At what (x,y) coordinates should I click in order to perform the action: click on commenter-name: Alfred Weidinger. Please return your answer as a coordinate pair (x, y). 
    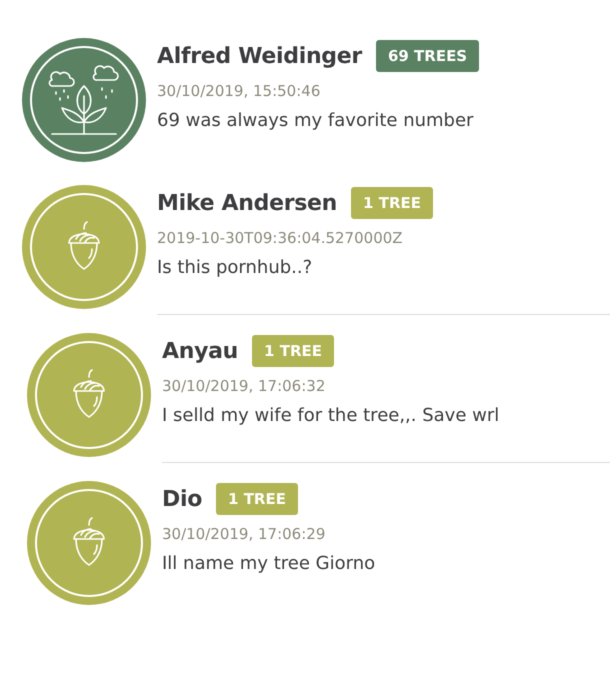
    Looking at the image, I should click on (259, 56).